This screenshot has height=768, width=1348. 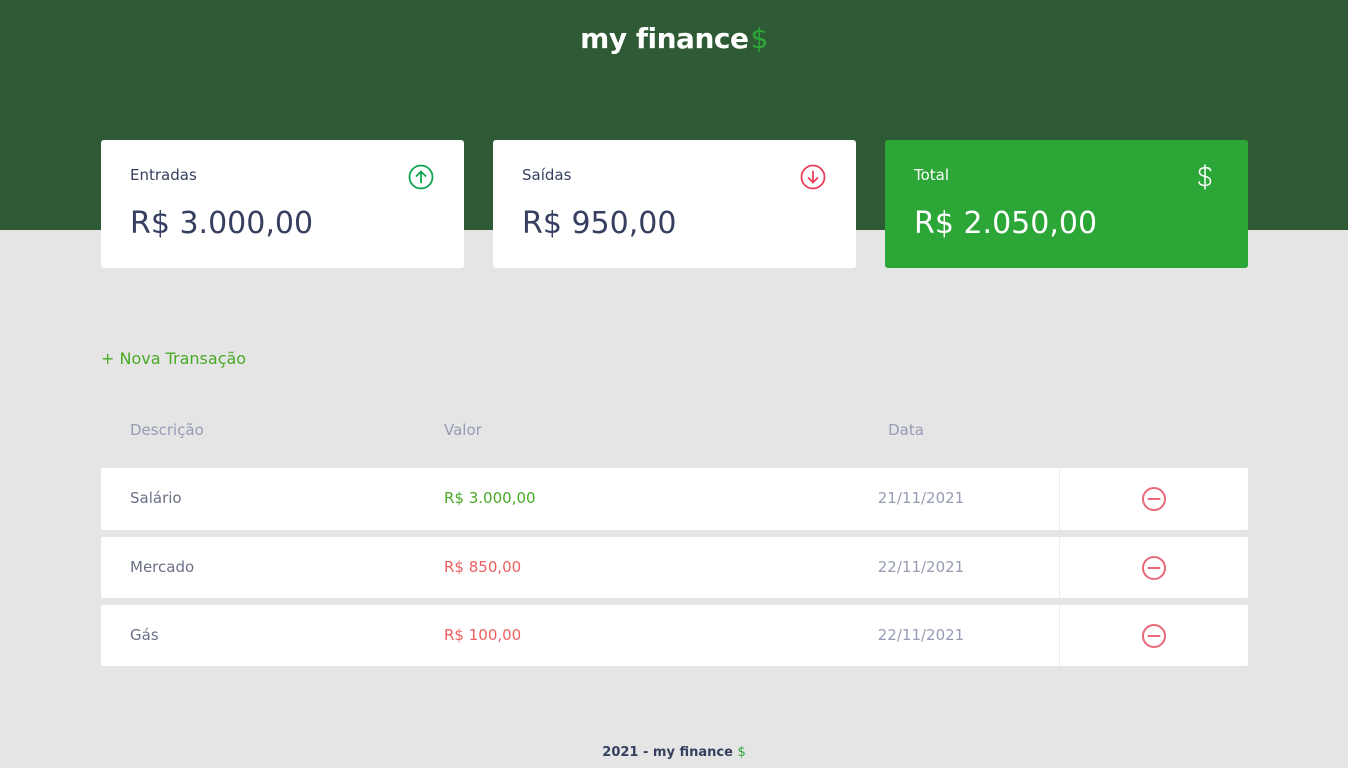 I want to click on income-value: R$ 3.000,00, so click(x=222, y=223).